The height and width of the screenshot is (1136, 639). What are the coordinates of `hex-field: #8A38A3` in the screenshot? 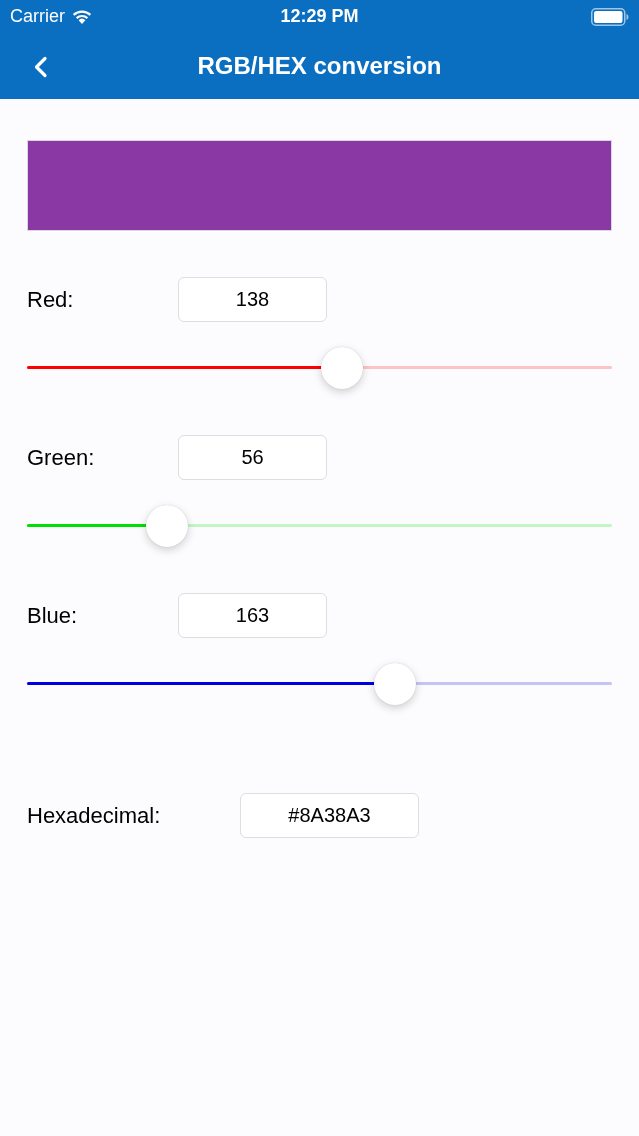 It's located at (329, 815).